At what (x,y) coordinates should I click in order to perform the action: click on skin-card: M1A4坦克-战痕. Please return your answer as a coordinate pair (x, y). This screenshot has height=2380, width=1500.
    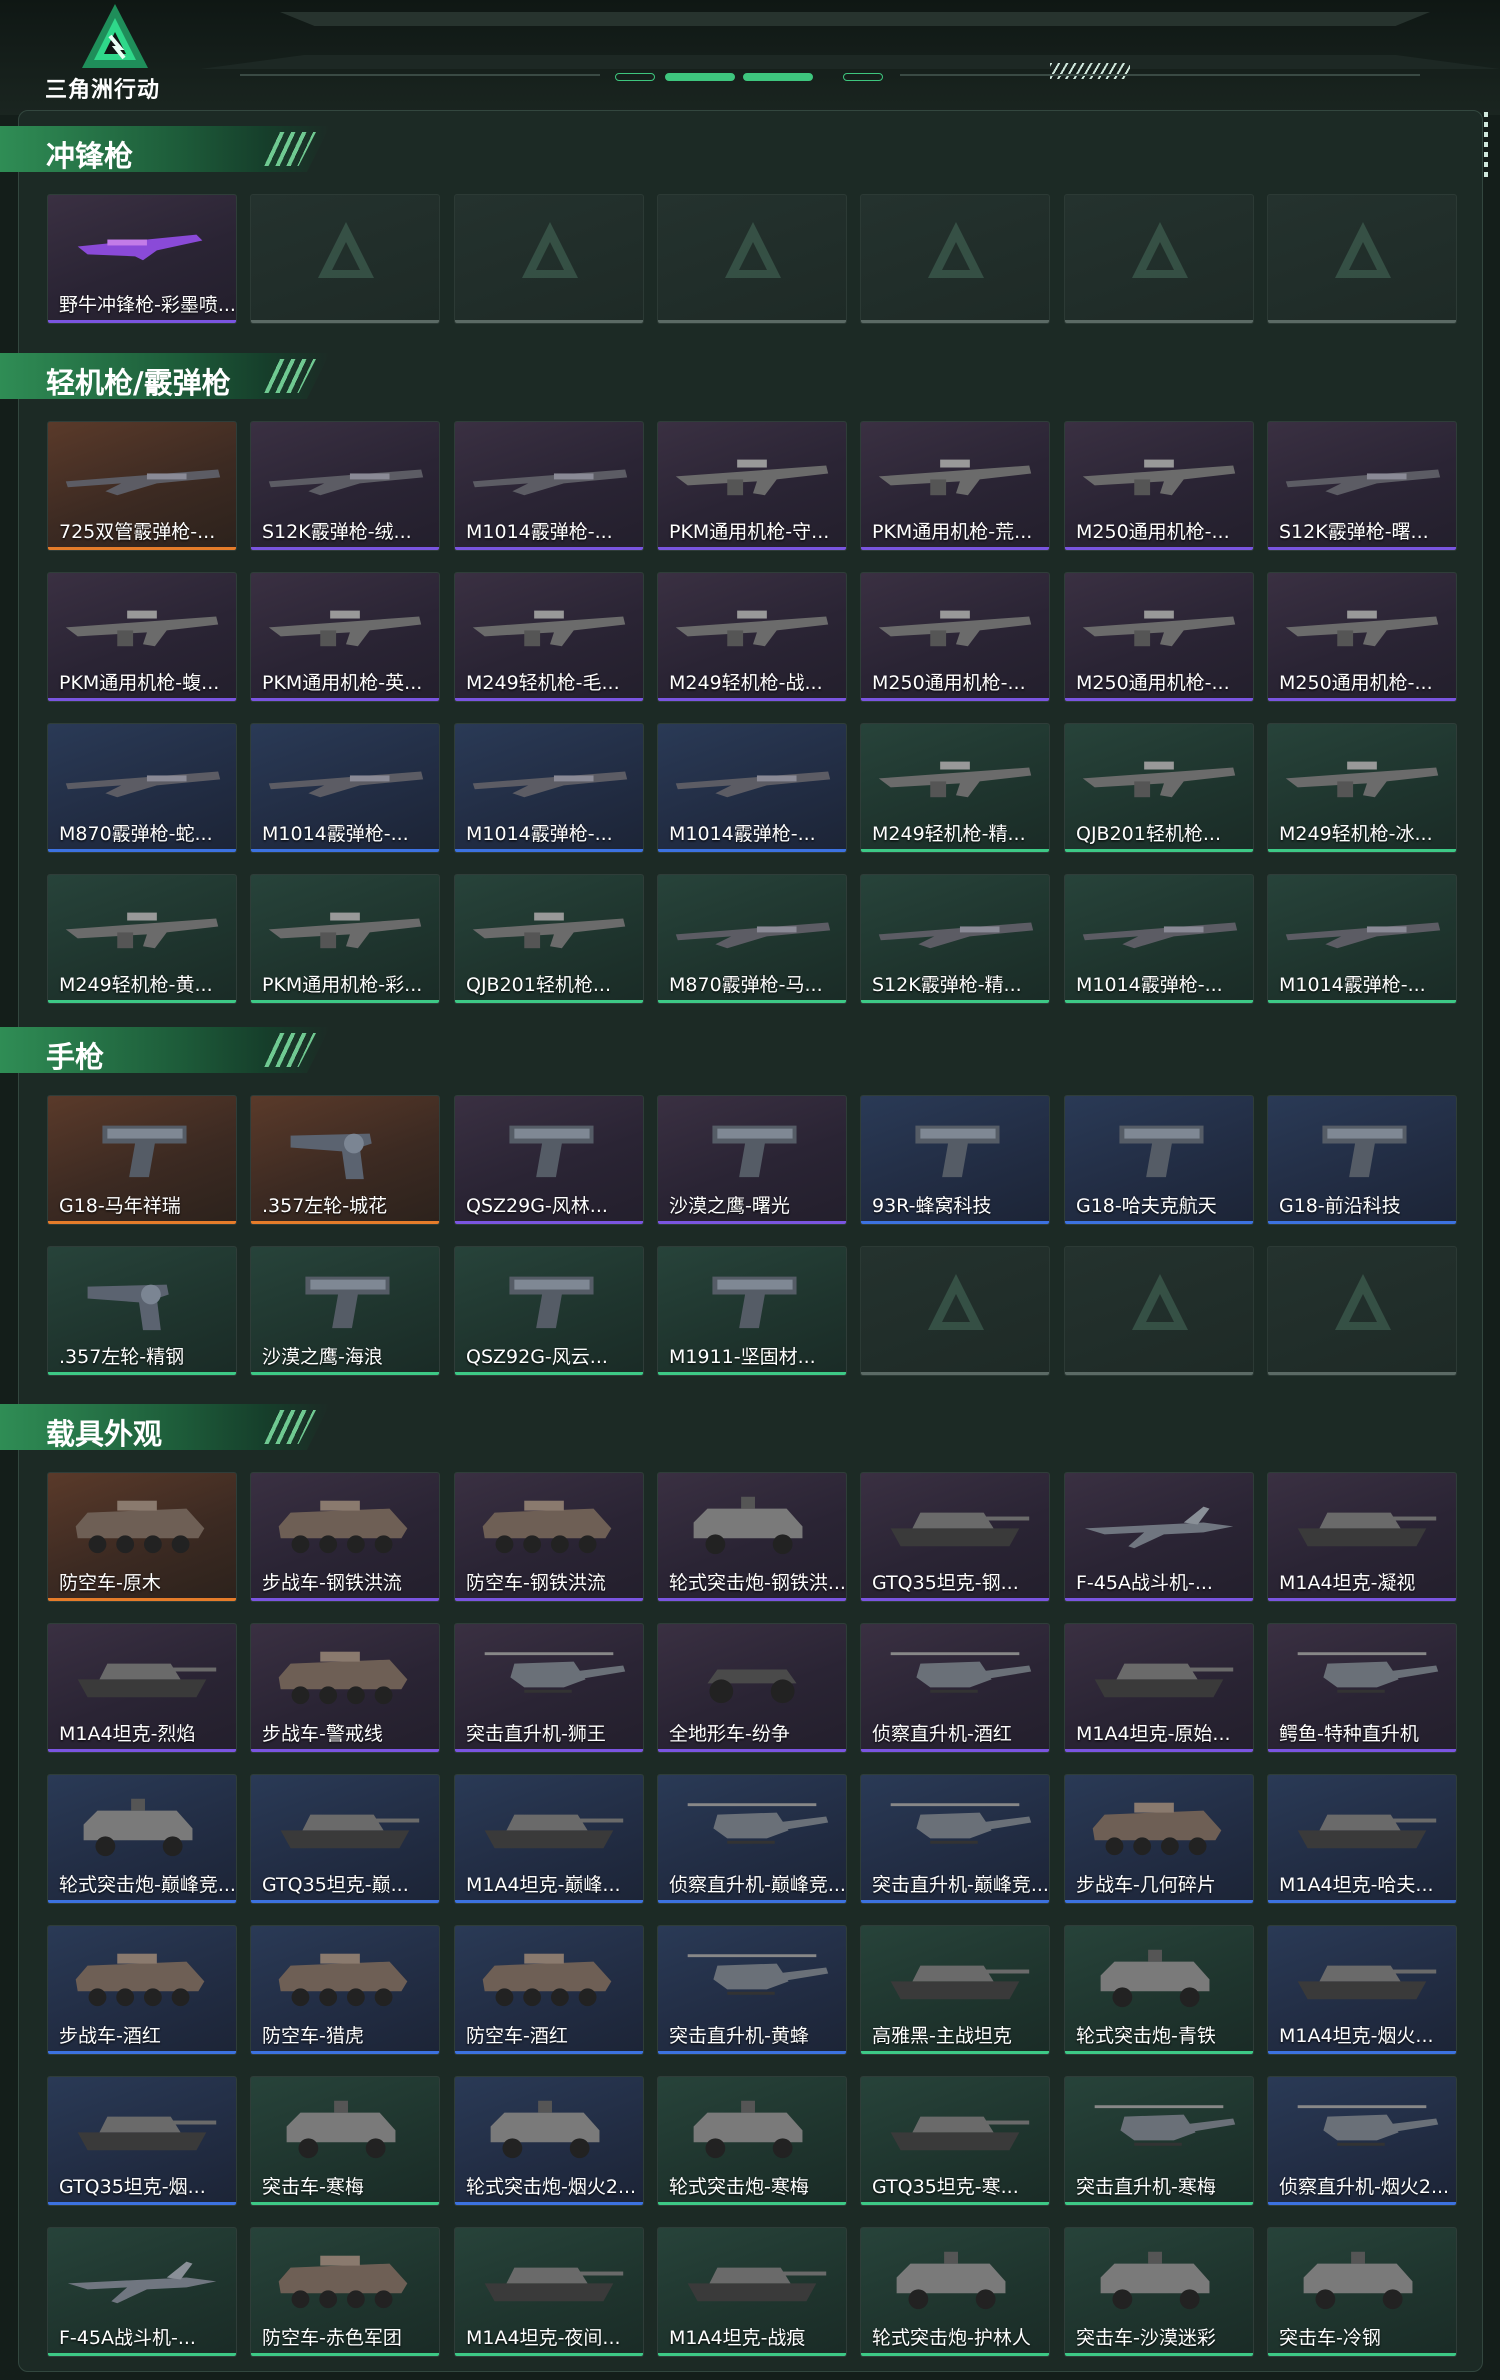
    Looking at the image, I should click on (752, 2292).